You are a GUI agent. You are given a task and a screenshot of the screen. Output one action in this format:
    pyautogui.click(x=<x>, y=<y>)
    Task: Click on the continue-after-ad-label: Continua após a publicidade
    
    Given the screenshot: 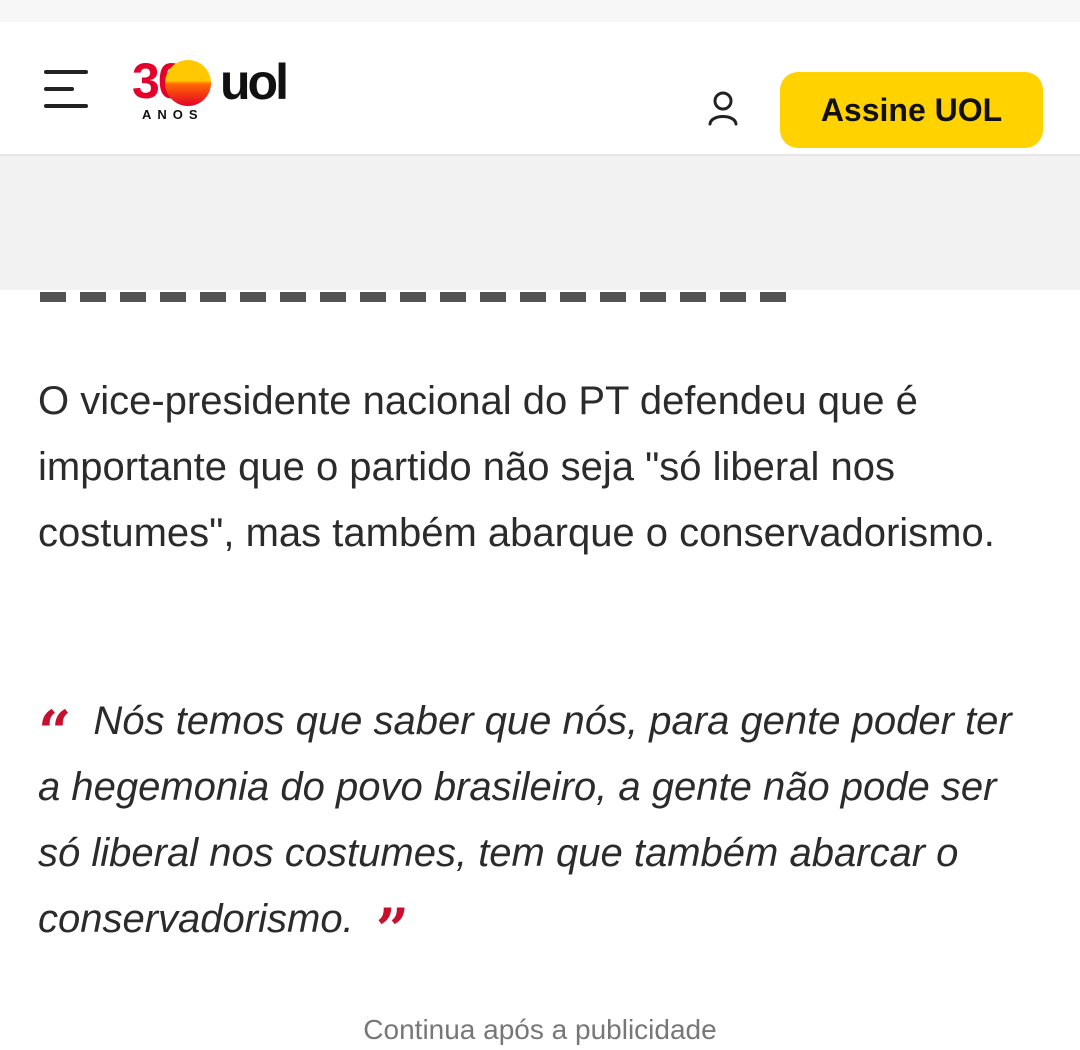 What is the action you would take?
    pyautogui.click(x=540, y=1029)
    